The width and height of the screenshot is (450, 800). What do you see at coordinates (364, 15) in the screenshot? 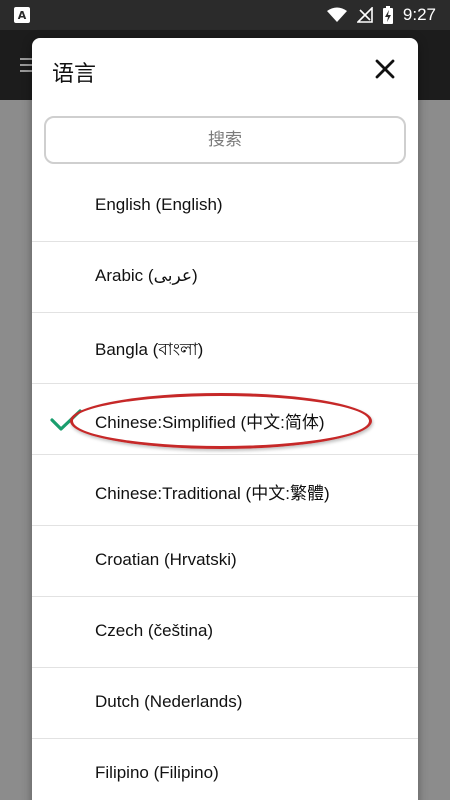
I see `no-signal-icon` at bounding box center [364, 15].